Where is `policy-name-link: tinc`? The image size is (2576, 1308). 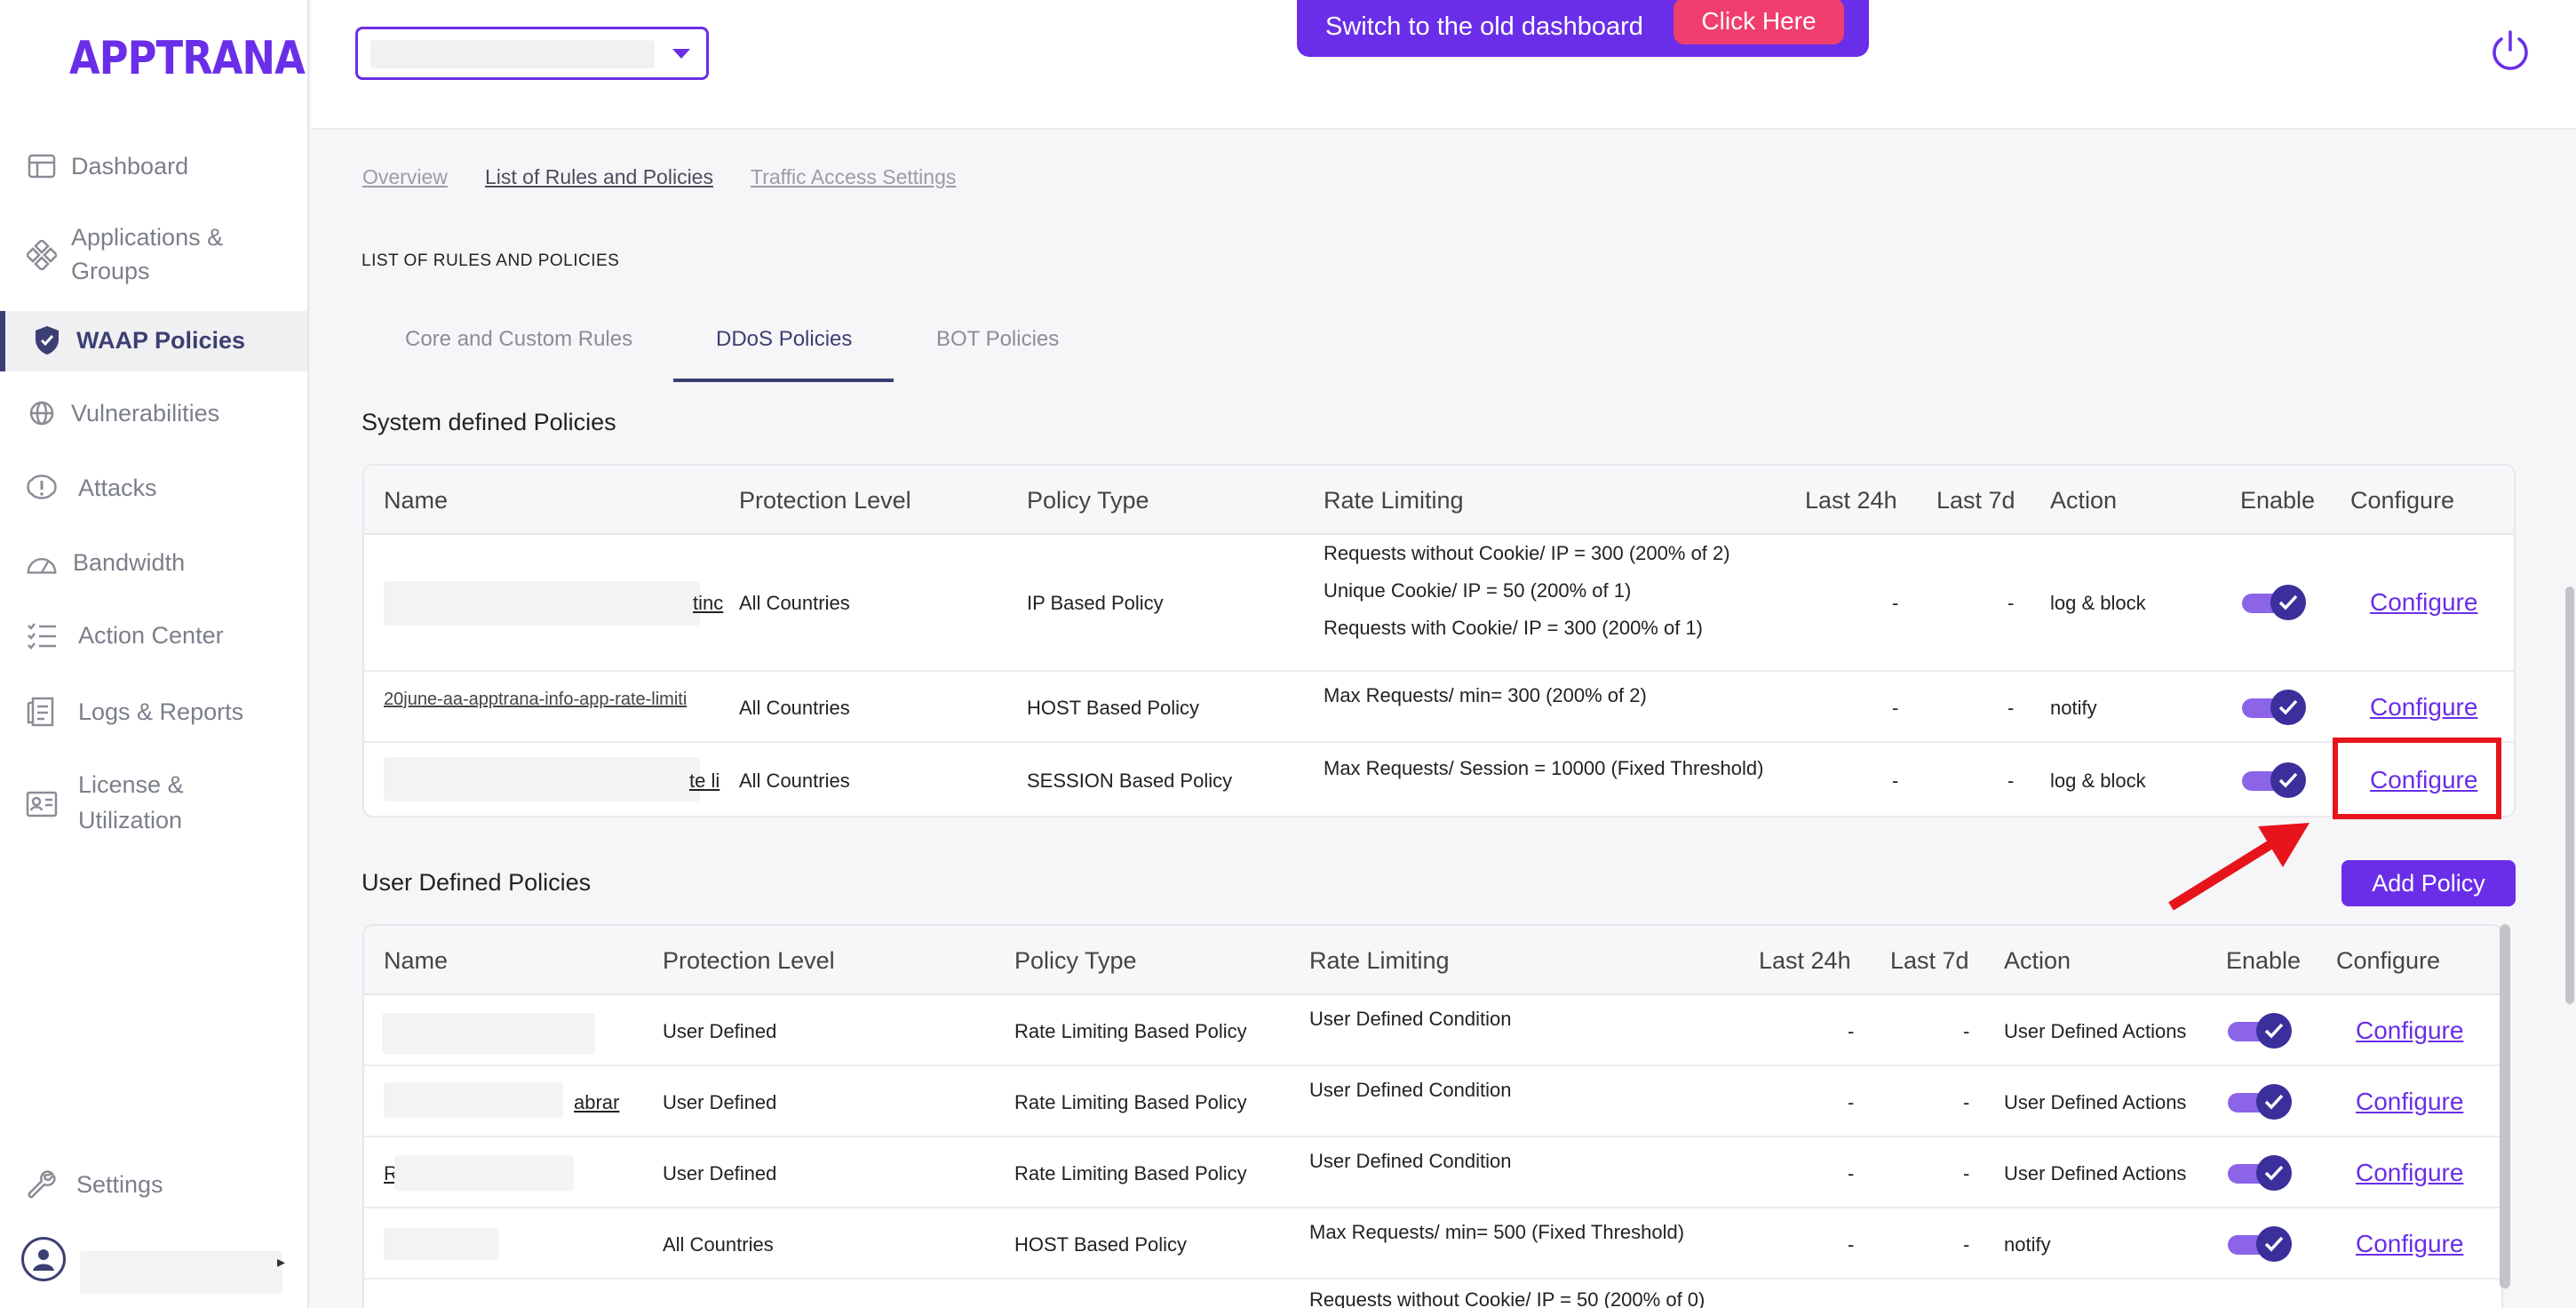 policy-name-link: tinc is located at coordinates (708, 603).